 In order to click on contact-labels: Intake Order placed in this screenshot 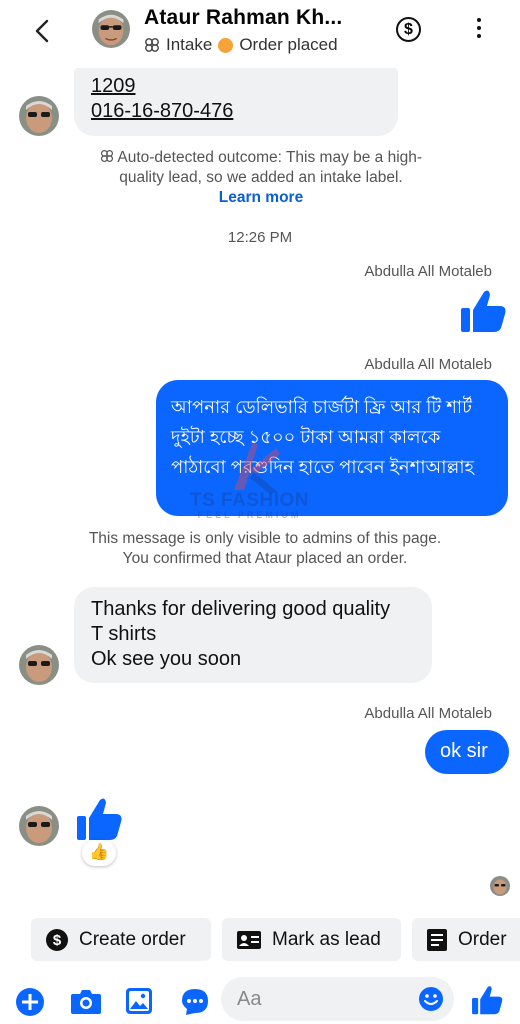, I will do `click(241, 45)`.